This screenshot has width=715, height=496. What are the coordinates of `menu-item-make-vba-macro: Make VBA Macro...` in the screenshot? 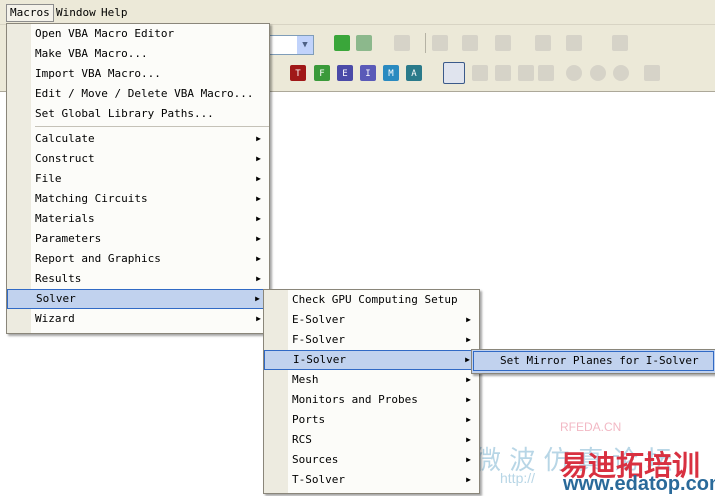 It's located at (138, 54).